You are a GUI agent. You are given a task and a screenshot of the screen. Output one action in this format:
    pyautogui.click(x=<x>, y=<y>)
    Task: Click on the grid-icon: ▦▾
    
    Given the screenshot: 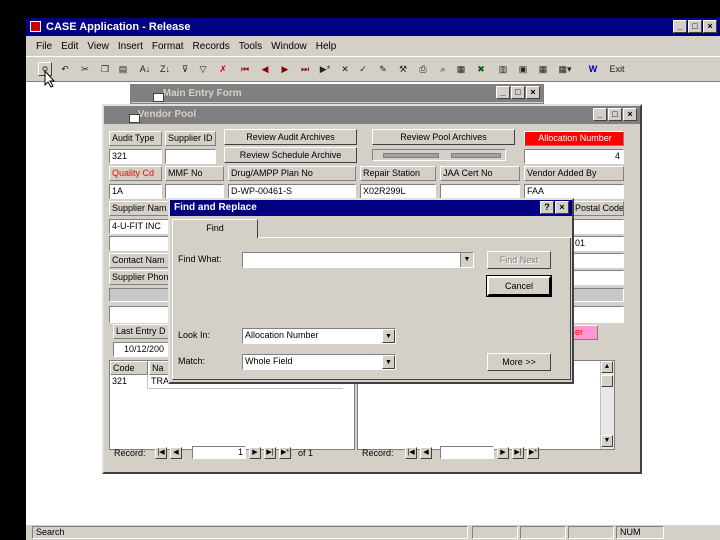 What is the action you would take?
    pyautogui.click(x=565, y=69)
    